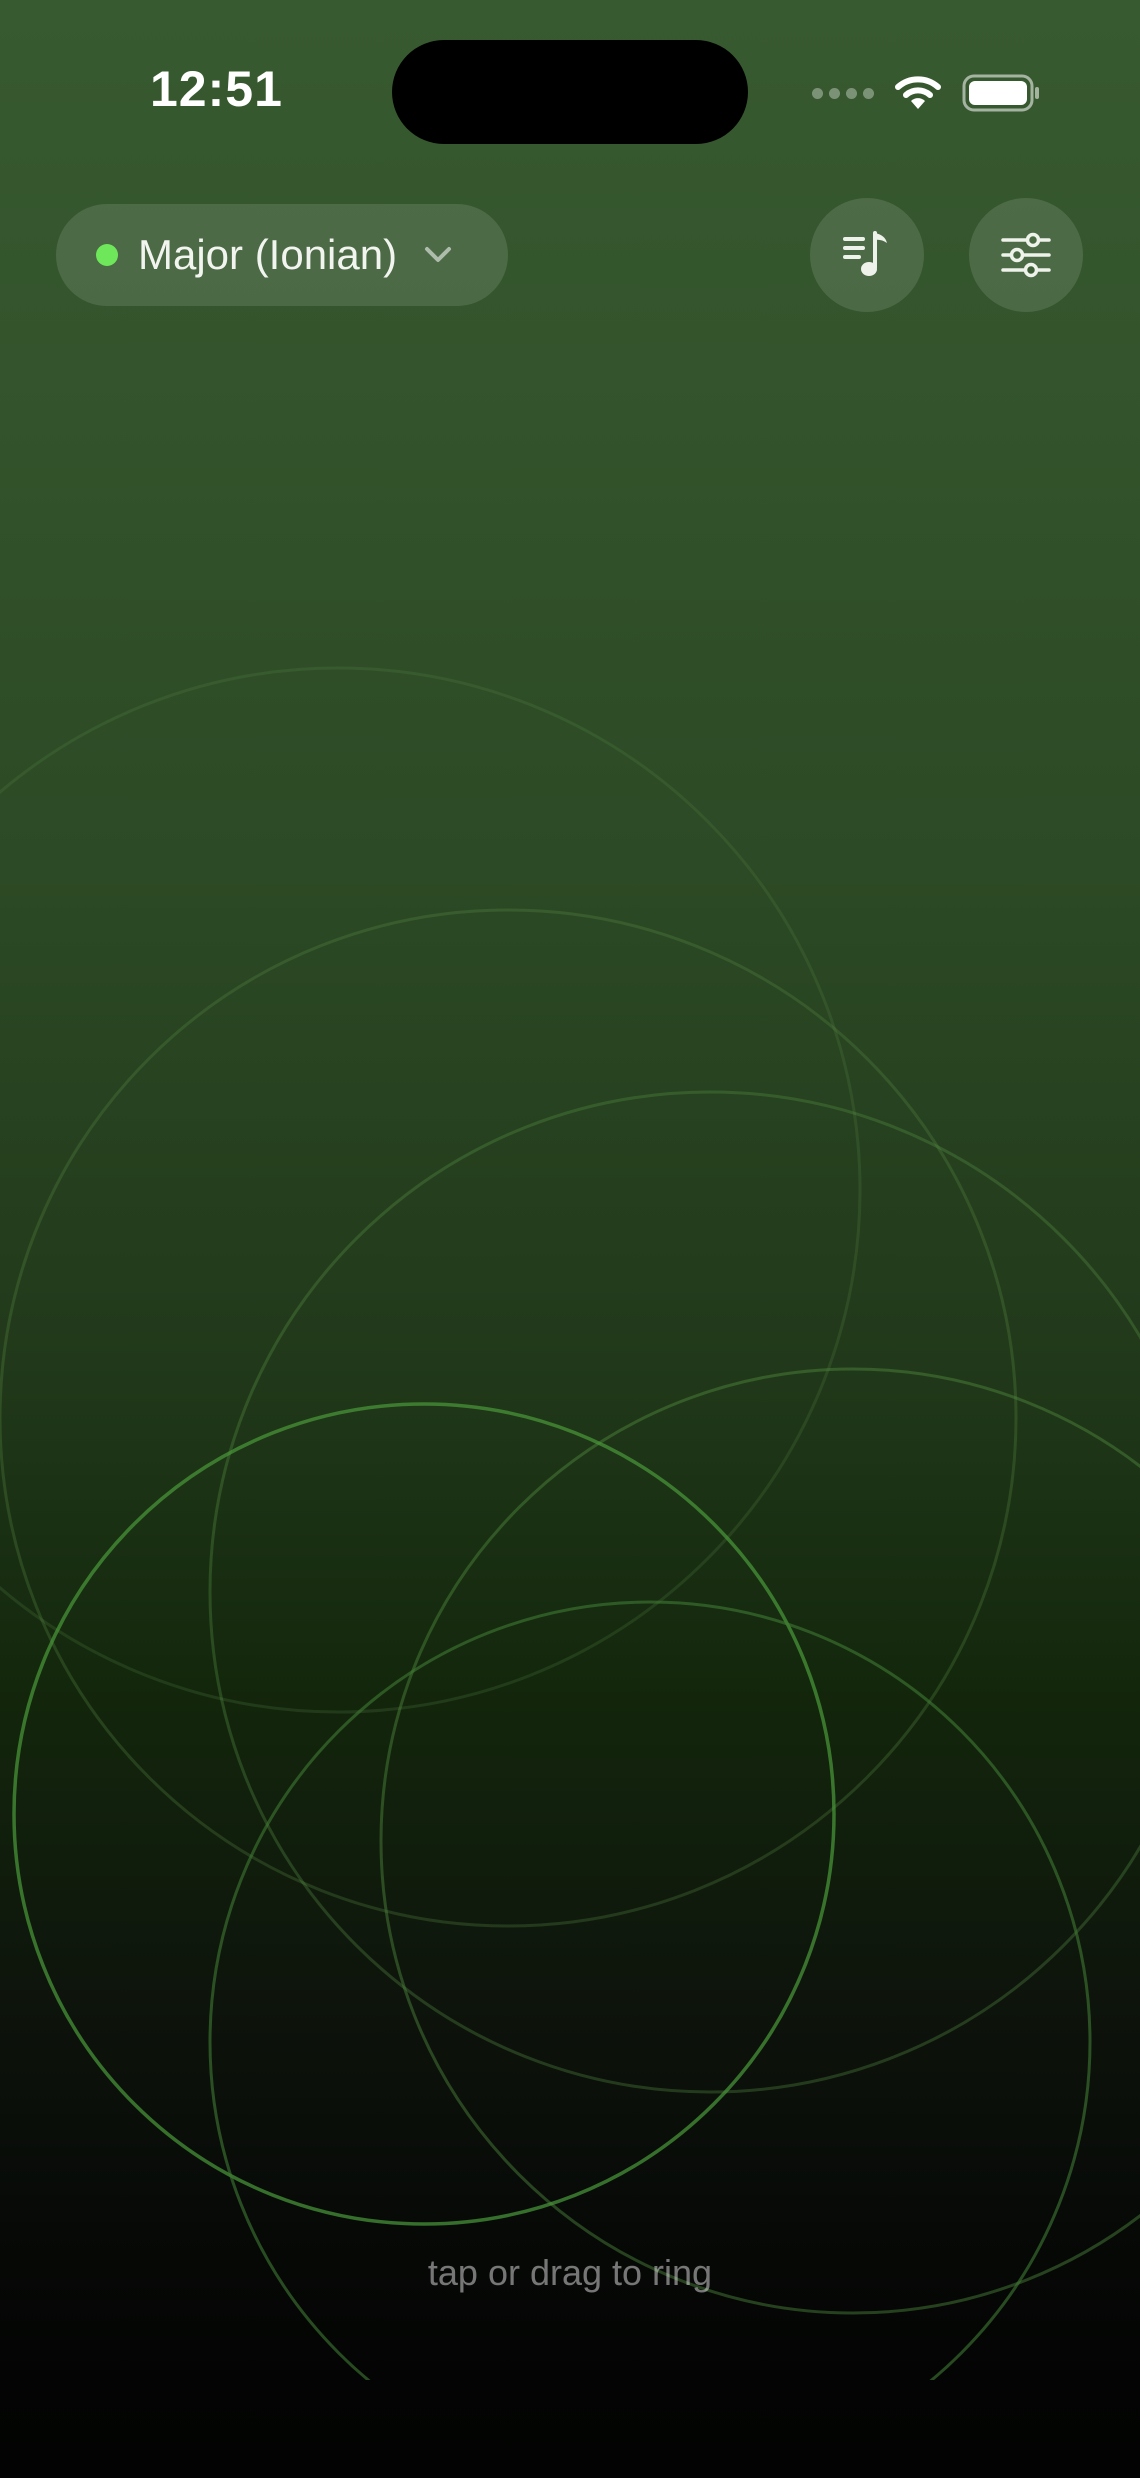 This screenshot has height=2478, width=1140. I want to click on music-note-list-icon, so click(865, 253).